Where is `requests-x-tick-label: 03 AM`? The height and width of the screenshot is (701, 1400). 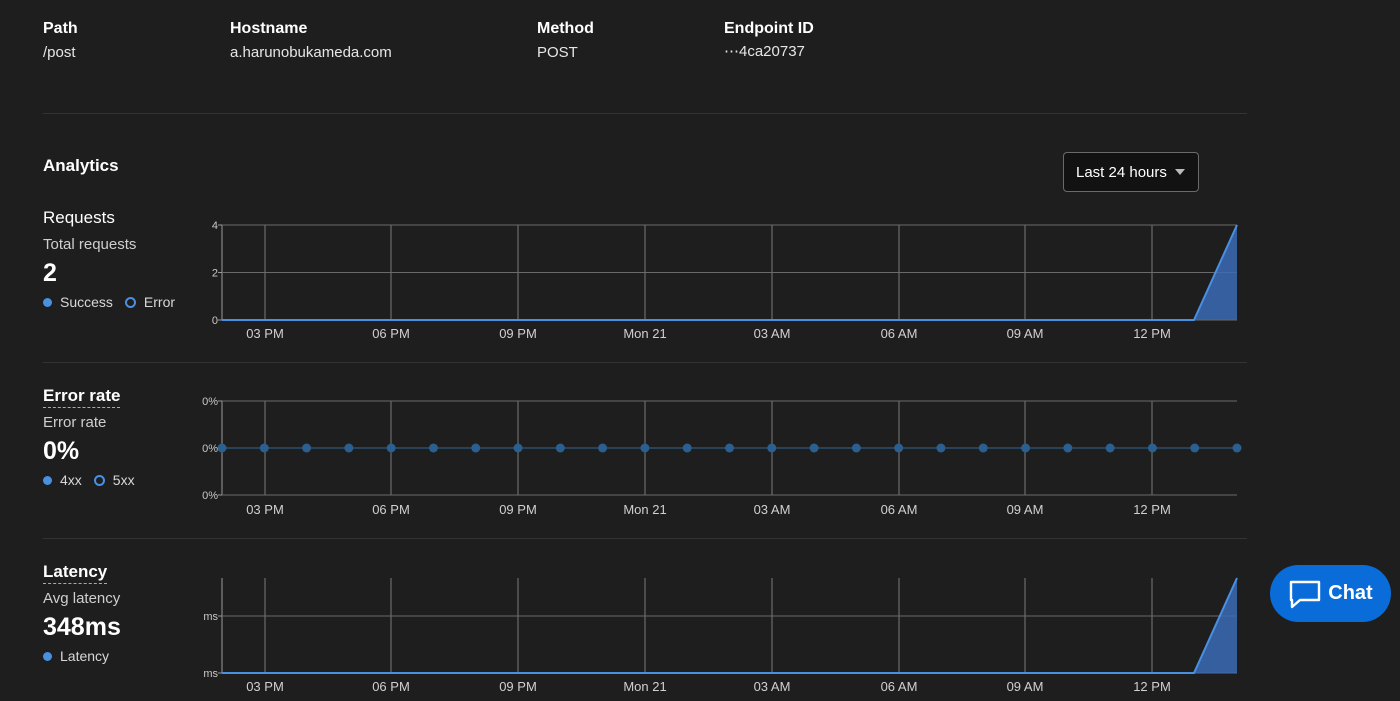
requests-x-tick-label: 03 AM is located at coordinates (772, 333).